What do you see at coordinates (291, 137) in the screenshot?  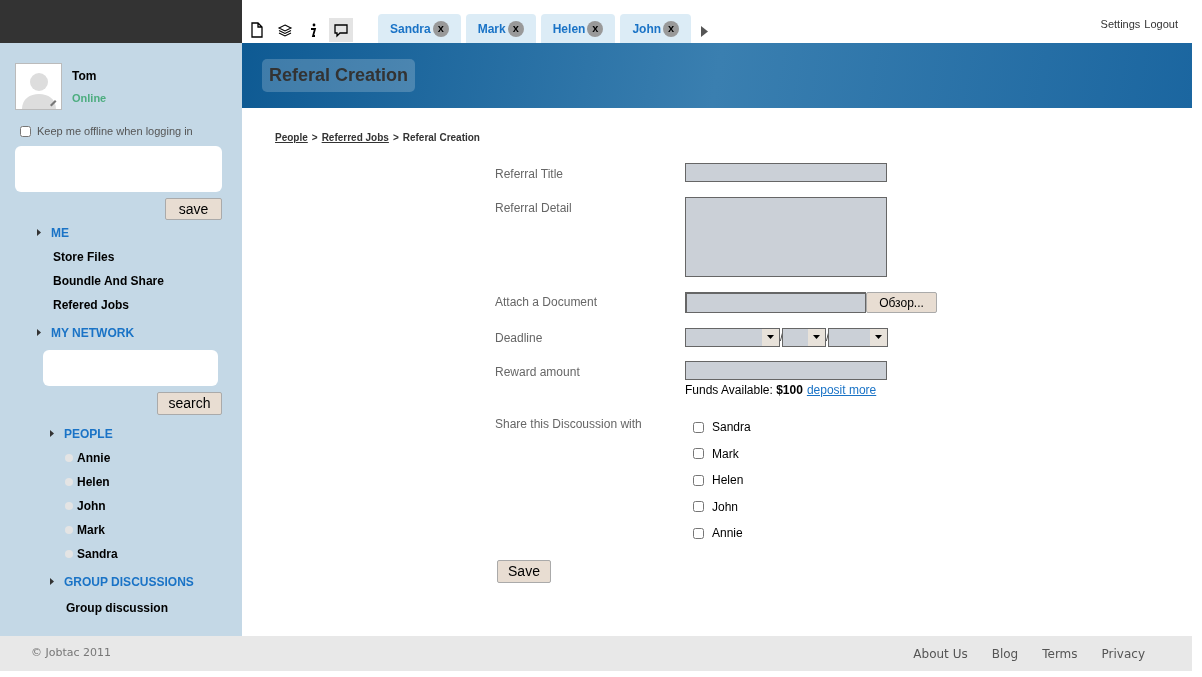 I see `breadcrumb-link: People` at bounding box center [291, 137].